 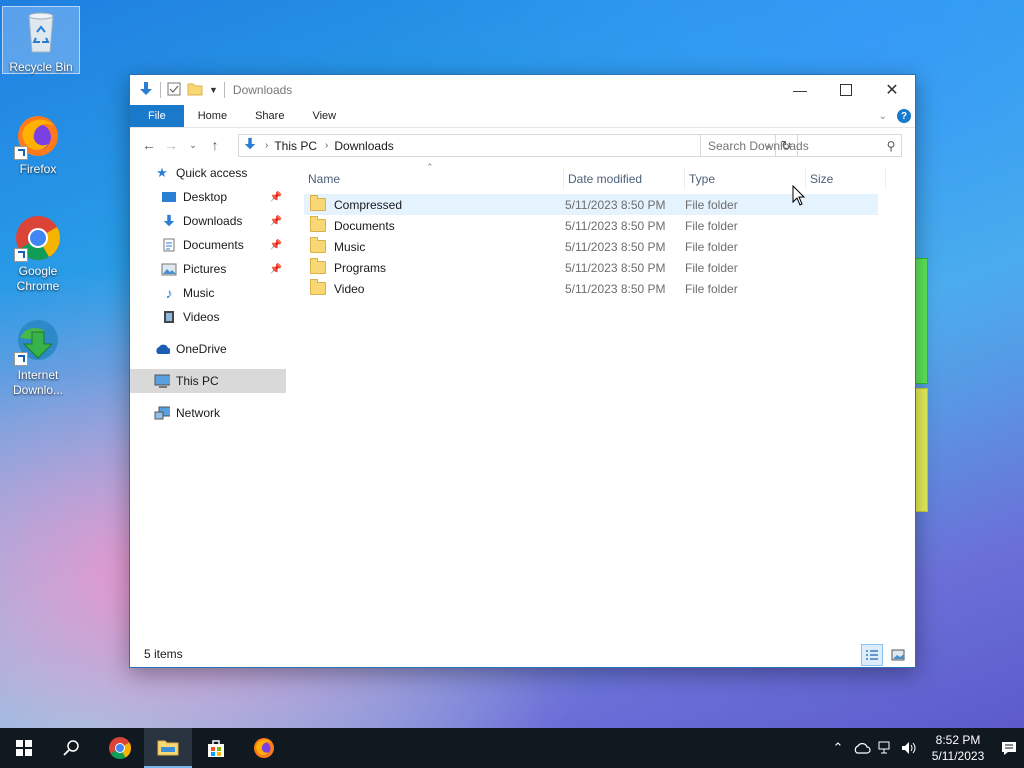 I want to click on up-button: ↑, so click(x=215, y=145).